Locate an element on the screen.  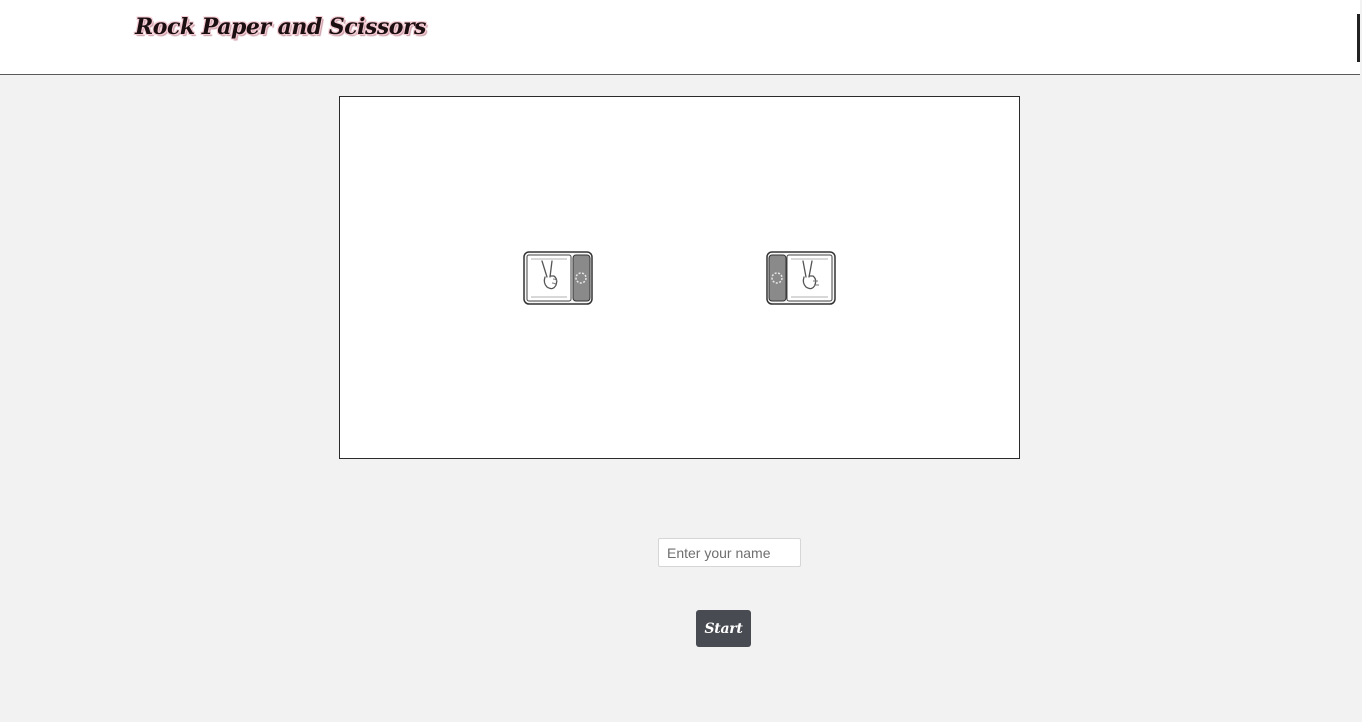
player-name-input is located at coordinates (729, 552).